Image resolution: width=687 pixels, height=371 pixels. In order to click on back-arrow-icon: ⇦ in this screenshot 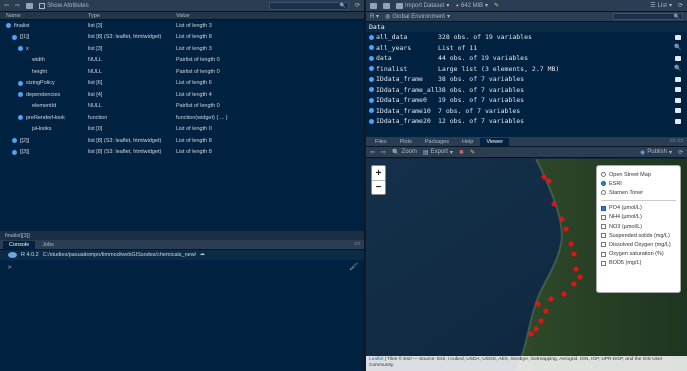, I will do `click(6, 5)`.